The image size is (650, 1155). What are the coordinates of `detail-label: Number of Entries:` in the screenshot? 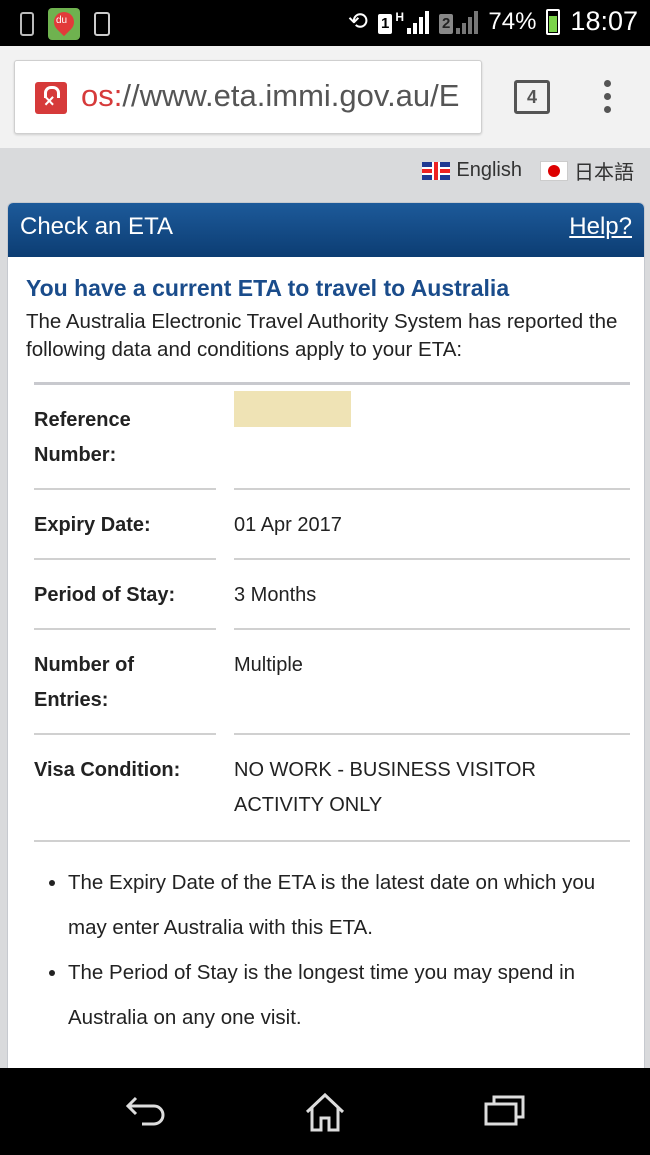 It's located at (84, 682).